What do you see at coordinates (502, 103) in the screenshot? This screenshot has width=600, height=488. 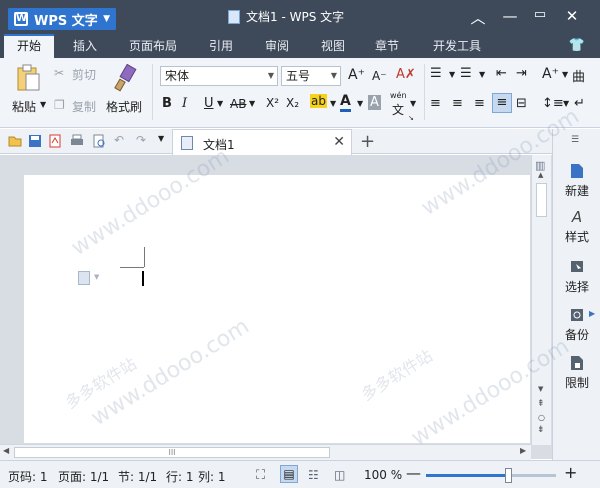 I see `justify-icon: ≡` at bounding box center [502, 103].